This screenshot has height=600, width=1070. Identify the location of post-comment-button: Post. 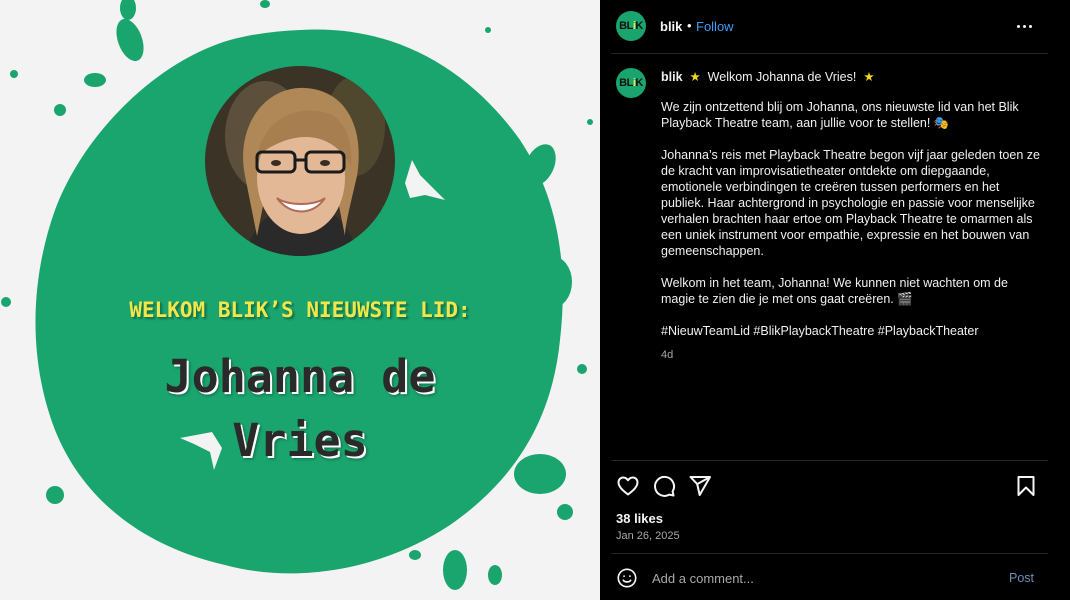
(1021, 578).